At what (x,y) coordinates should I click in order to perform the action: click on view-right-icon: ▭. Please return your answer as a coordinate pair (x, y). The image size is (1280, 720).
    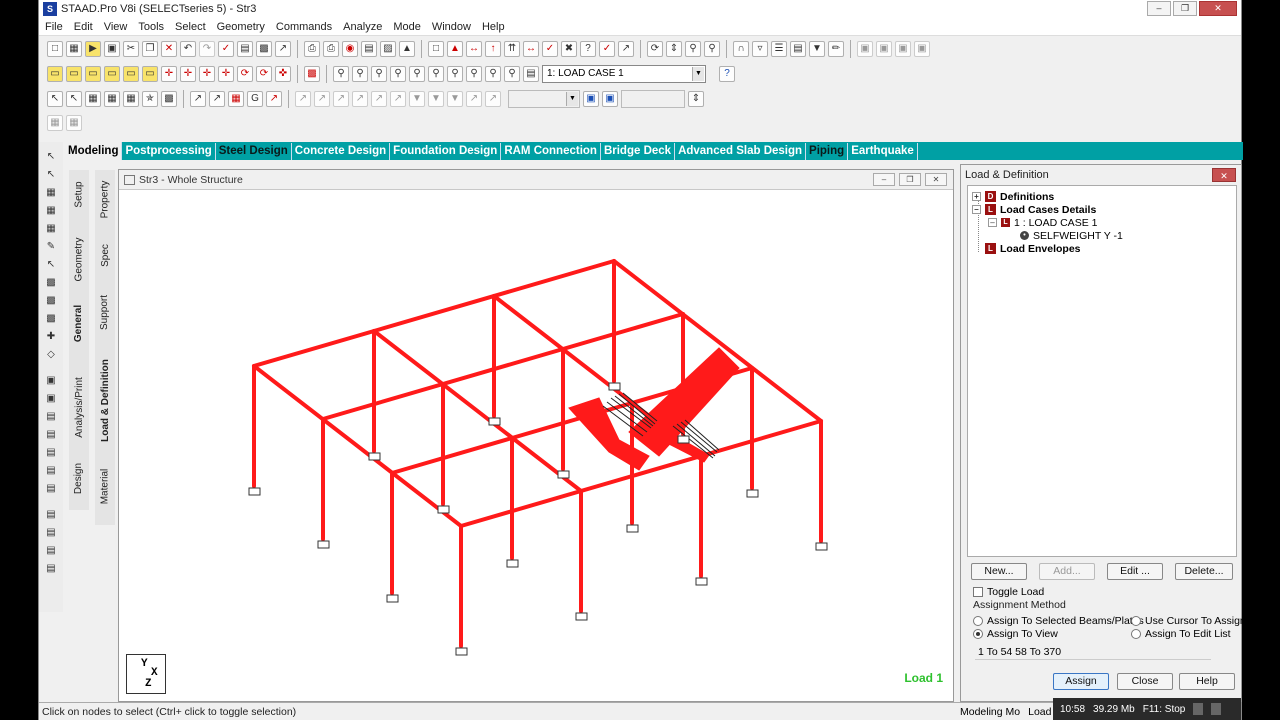
    Looking at the image, I should click on (131, 74).